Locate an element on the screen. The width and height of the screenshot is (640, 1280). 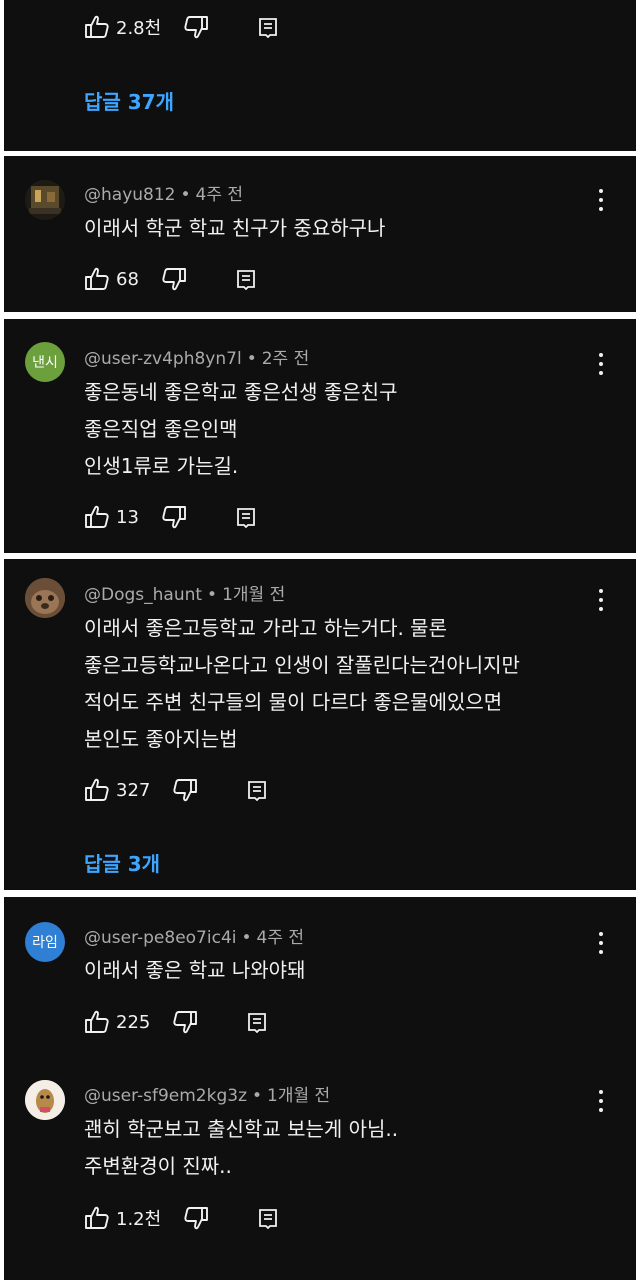
comment-text-line: 좋은직업 좋은인맥 is located at coordinates (161, 429).